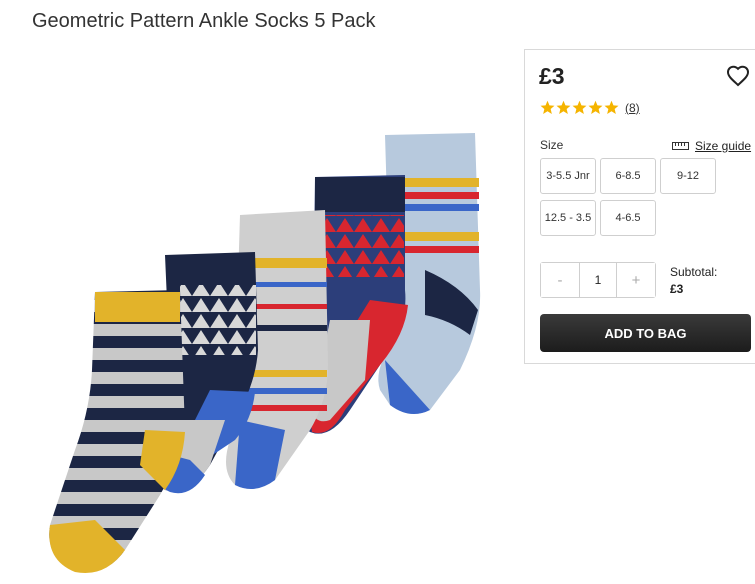  Describe the element at coordinates (738, 76) in the screenshot. I see `heart-icon` at that location.